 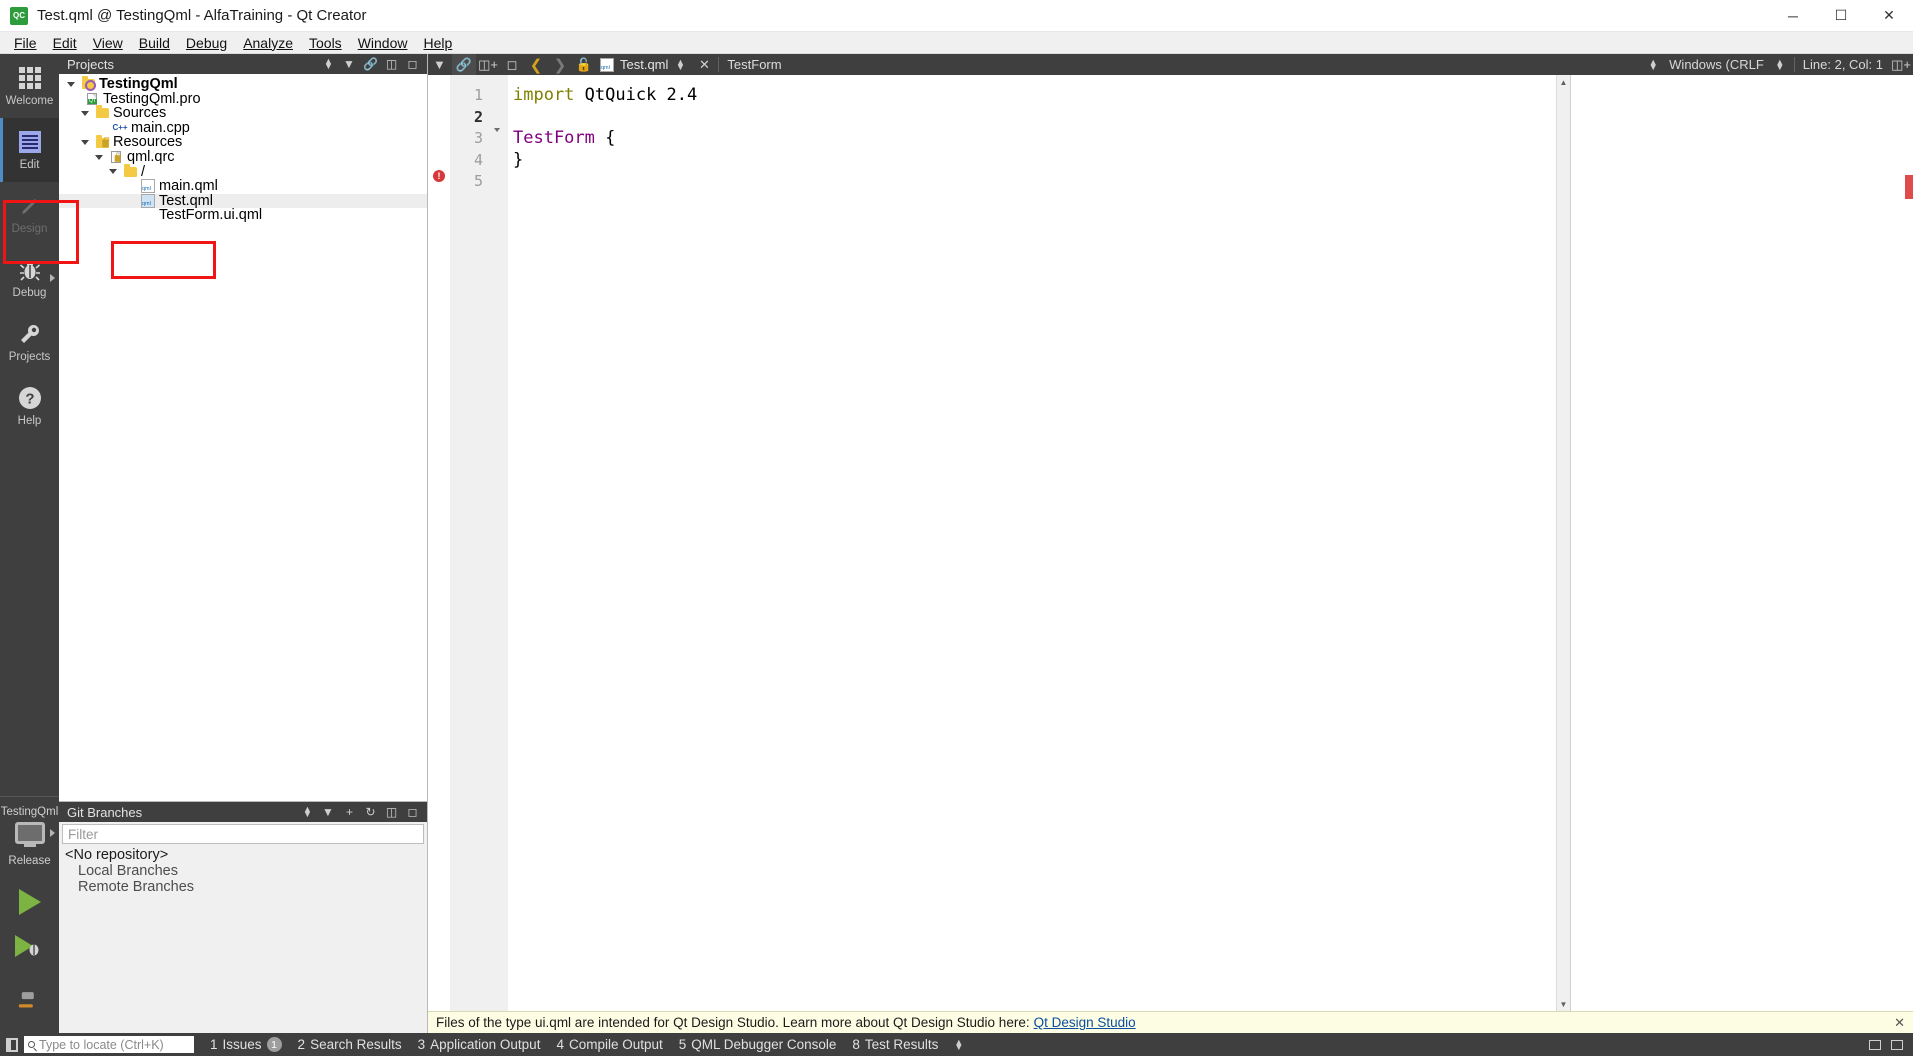 I want to click on line-ending-selector: Windows (CRLF, so click(x=1716, y=64).